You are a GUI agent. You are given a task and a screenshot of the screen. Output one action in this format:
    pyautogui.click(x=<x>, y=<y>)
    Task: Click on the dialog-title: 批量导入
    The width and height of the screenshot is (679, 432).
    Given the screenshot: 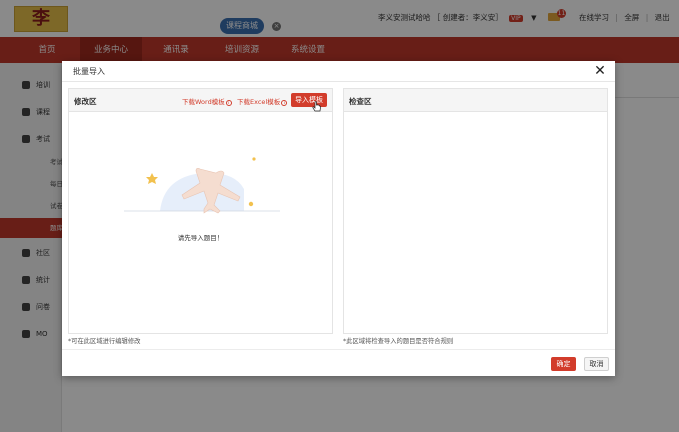 What is the action you would take?
    pyautogui.click(x=89, y=71)
    